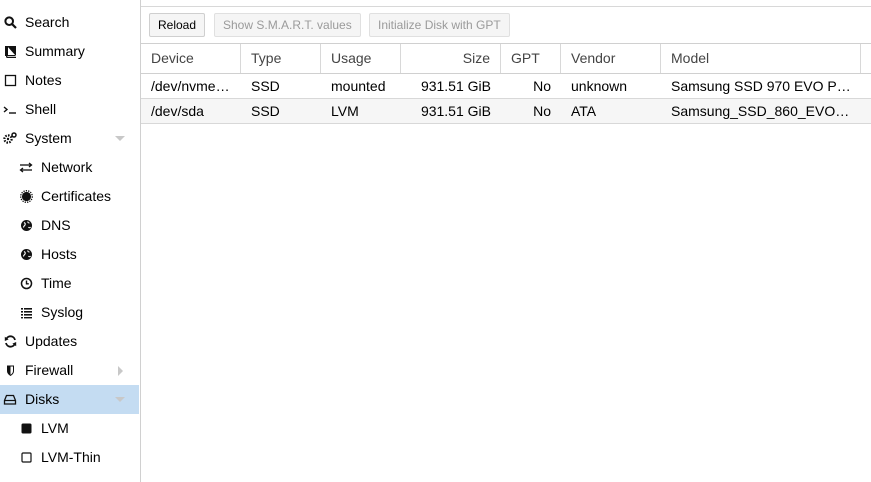  I want to click on sidebar-item-label: LVM, so click(55, 428).